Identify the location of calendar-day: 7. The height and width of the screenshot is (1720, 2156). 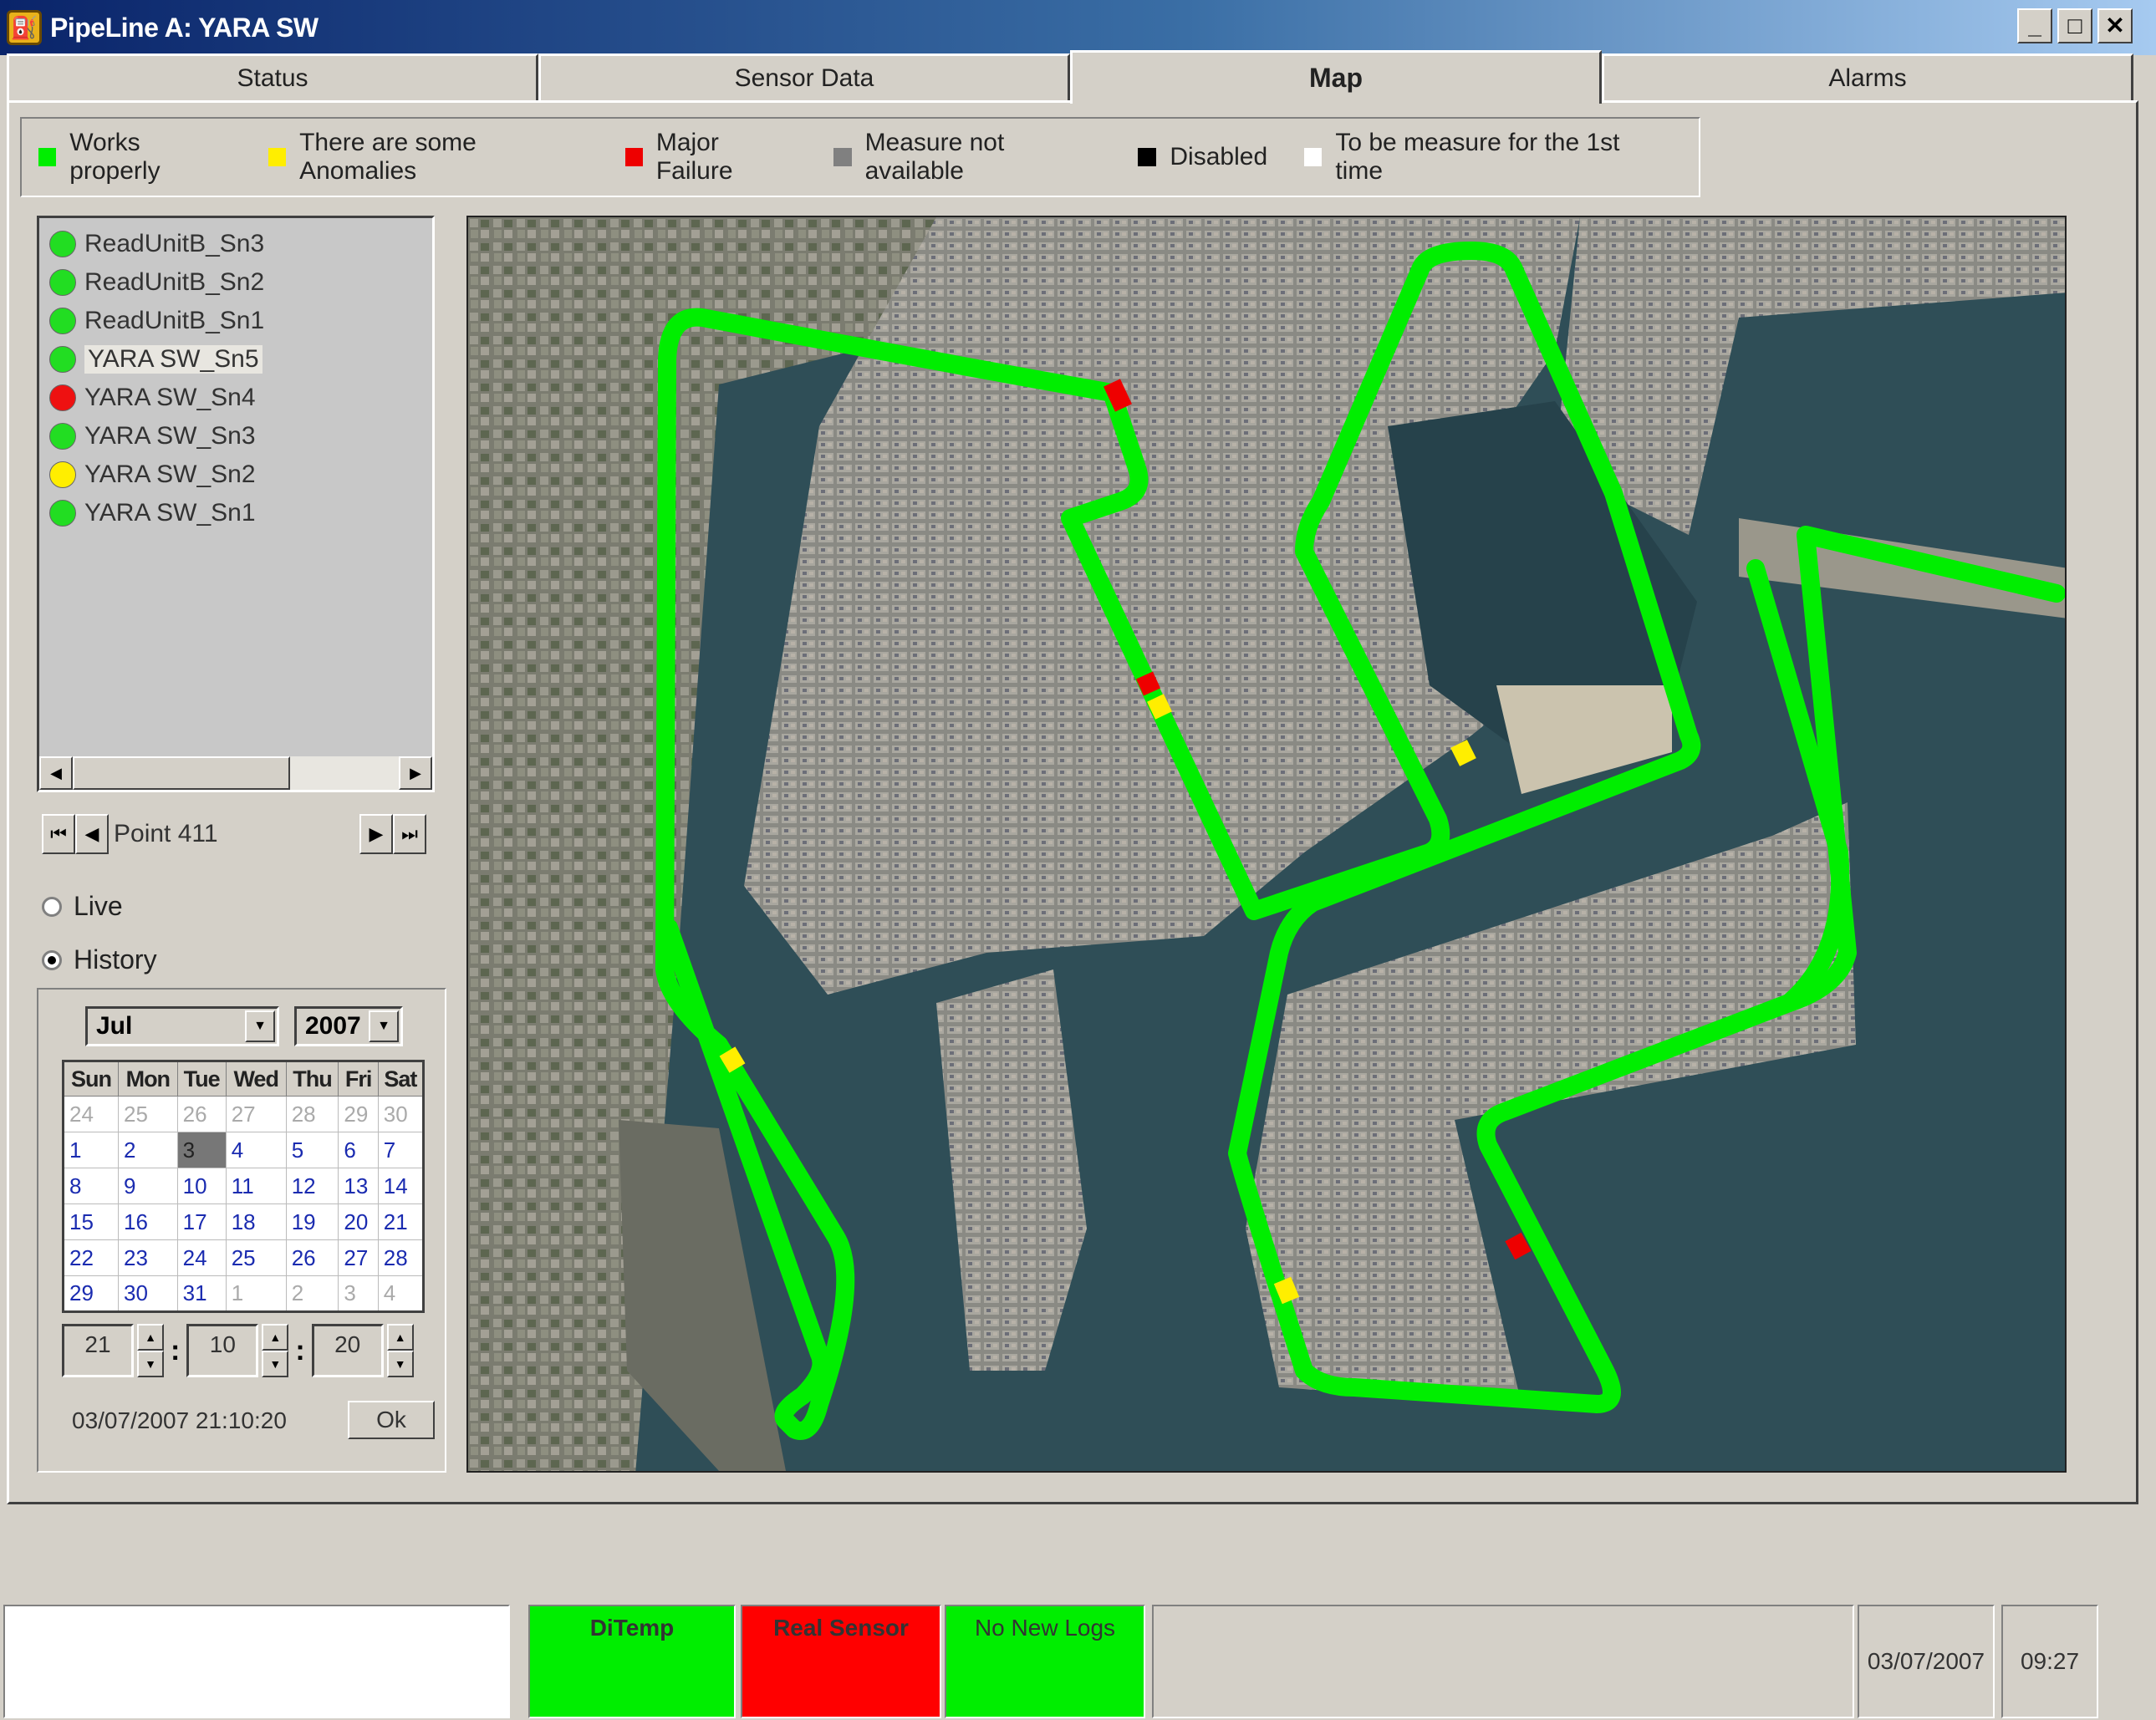
(401, 1150).